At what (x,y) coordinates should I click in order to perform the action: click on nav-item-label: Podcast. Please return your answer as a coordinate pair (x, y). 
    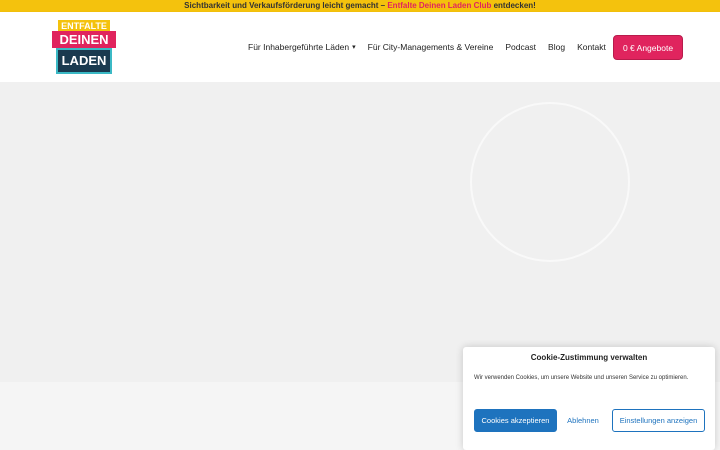
    Looking at the image, I should click on (521, 47).